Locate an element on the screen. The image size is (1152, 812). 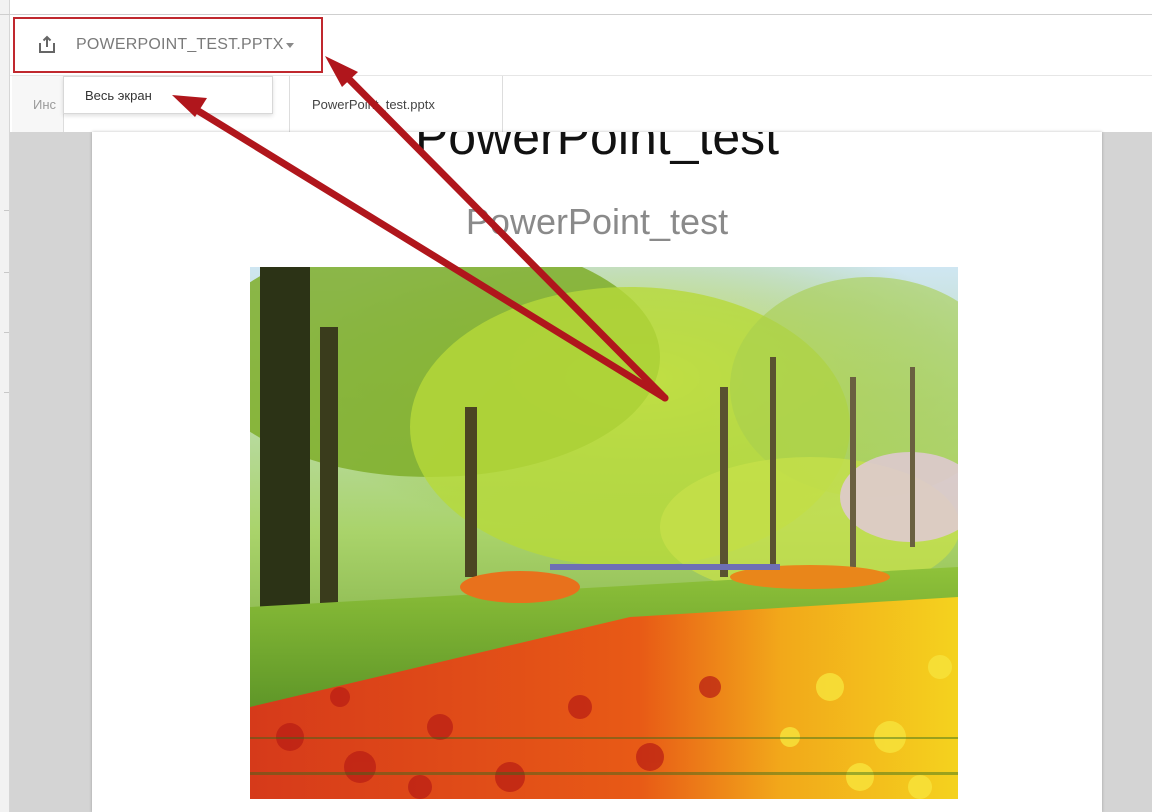
file-name-menu: POWERPOINT_TEST.PPTX is located at coordinates (168, 45).